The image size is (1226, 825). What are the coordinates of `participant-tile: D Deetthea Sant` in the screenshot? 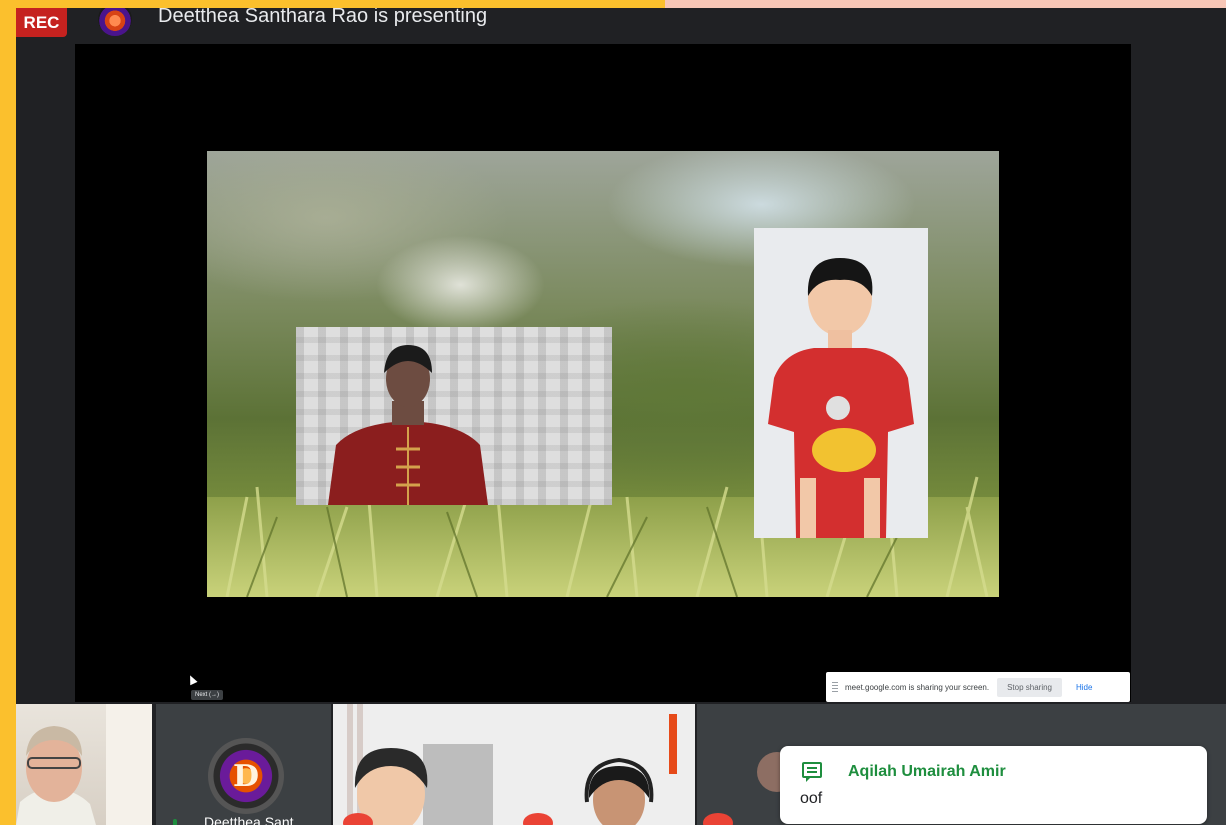 It's located at (243, 764).